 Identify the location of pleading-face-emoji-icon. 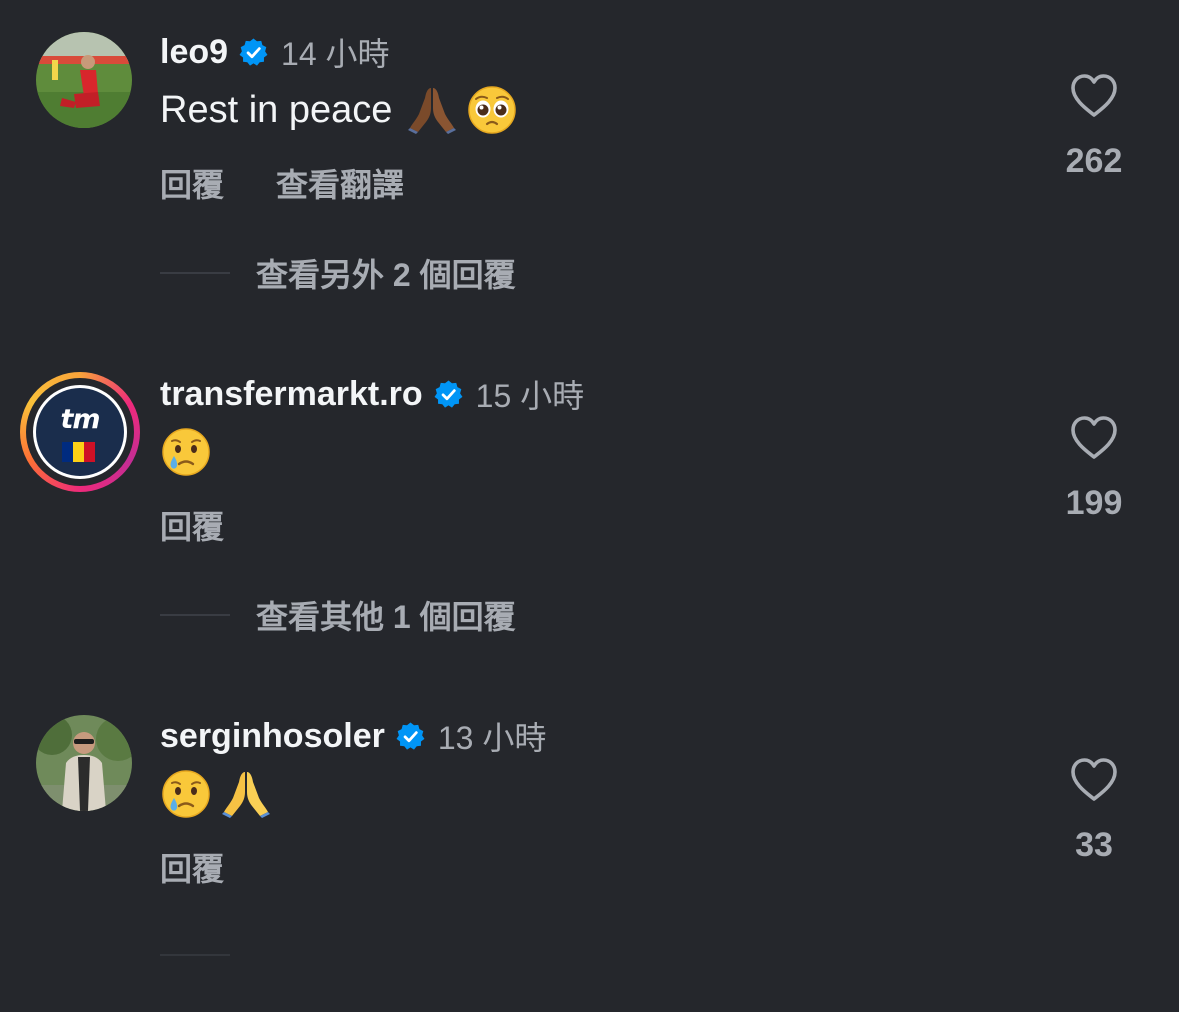
(492, 110).